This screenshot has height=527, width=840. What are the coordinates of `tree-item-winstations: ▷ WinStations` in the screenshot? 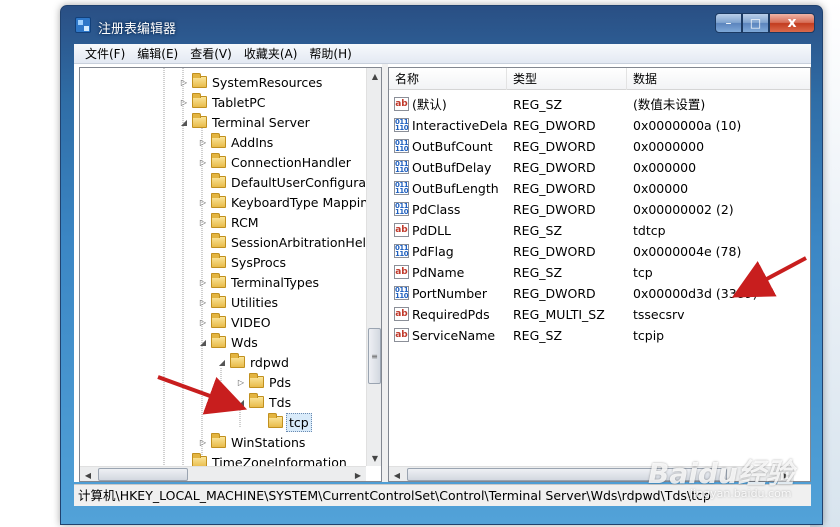 It's located at (252, 442).